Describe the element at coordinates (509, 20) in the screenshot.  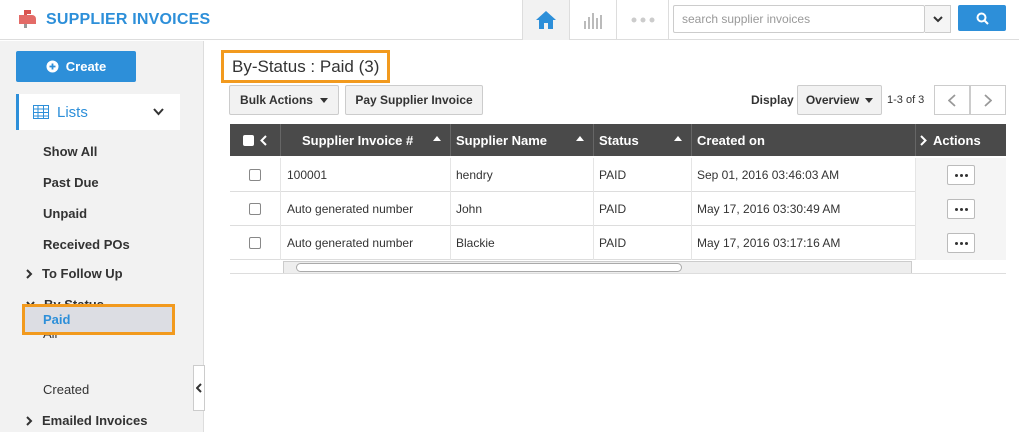
I see `app-header: SUPPLIER INVOICES` at that location.